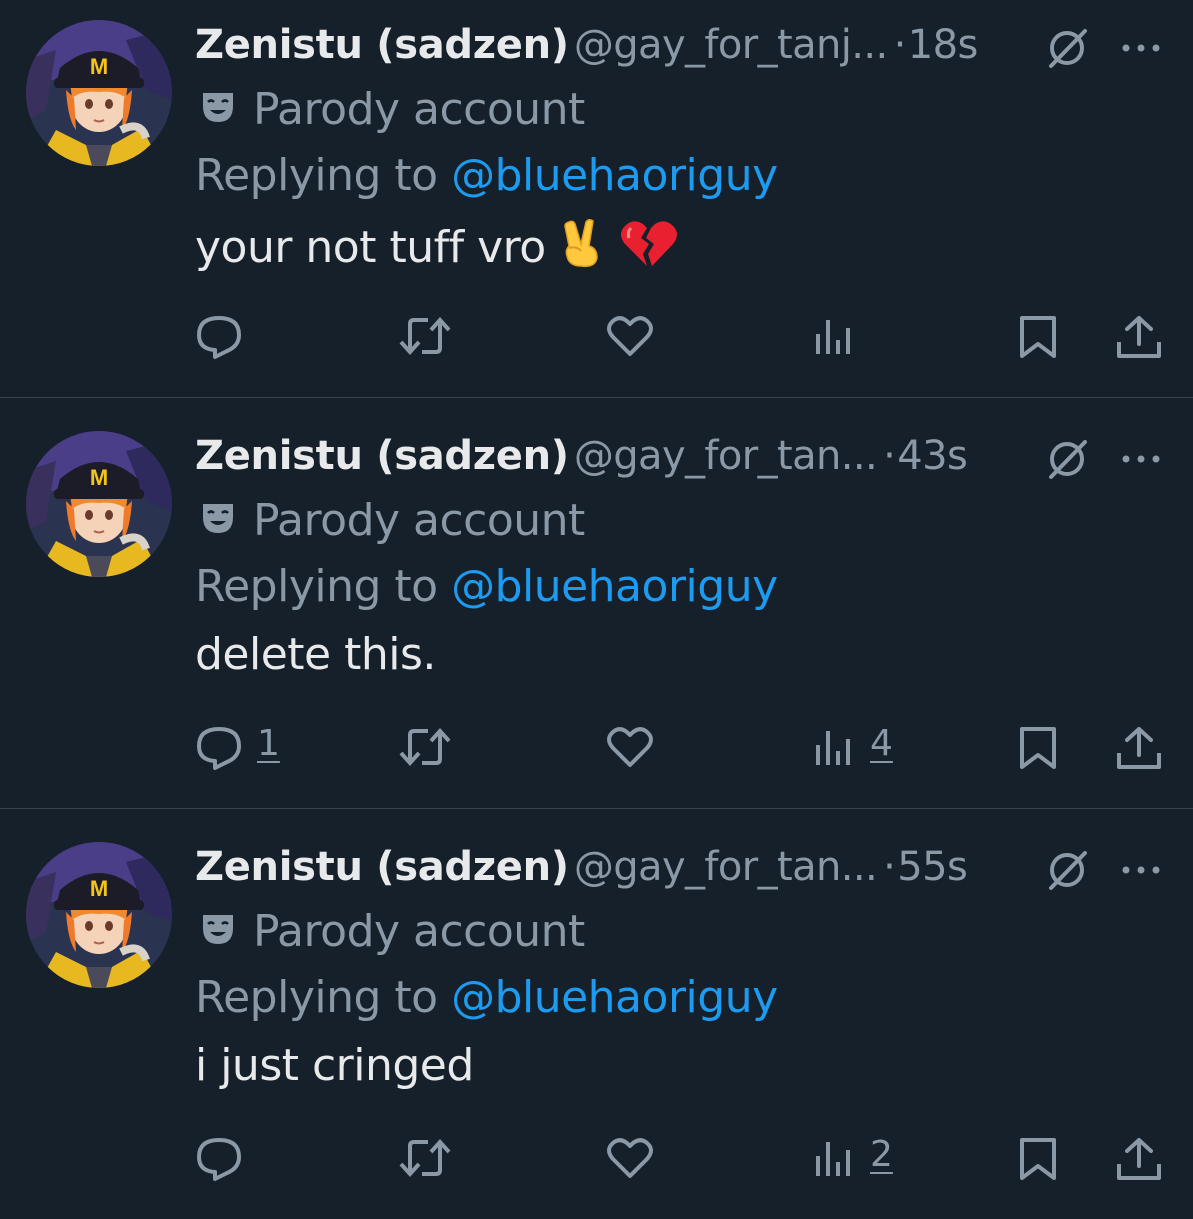 Image resolution: width=1193 pixels, height=1219 pixels. What do you see at coordinates (857, 747) in the screenshot?
I see `views-button: 4` at bounding box center [857, 747].